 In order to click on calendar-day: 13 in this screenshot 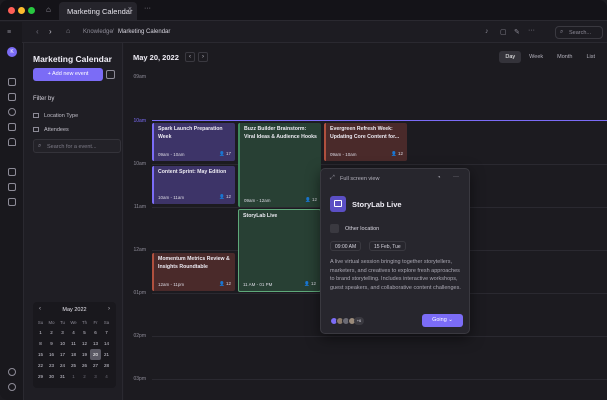, I will do `click(95, 343)`.